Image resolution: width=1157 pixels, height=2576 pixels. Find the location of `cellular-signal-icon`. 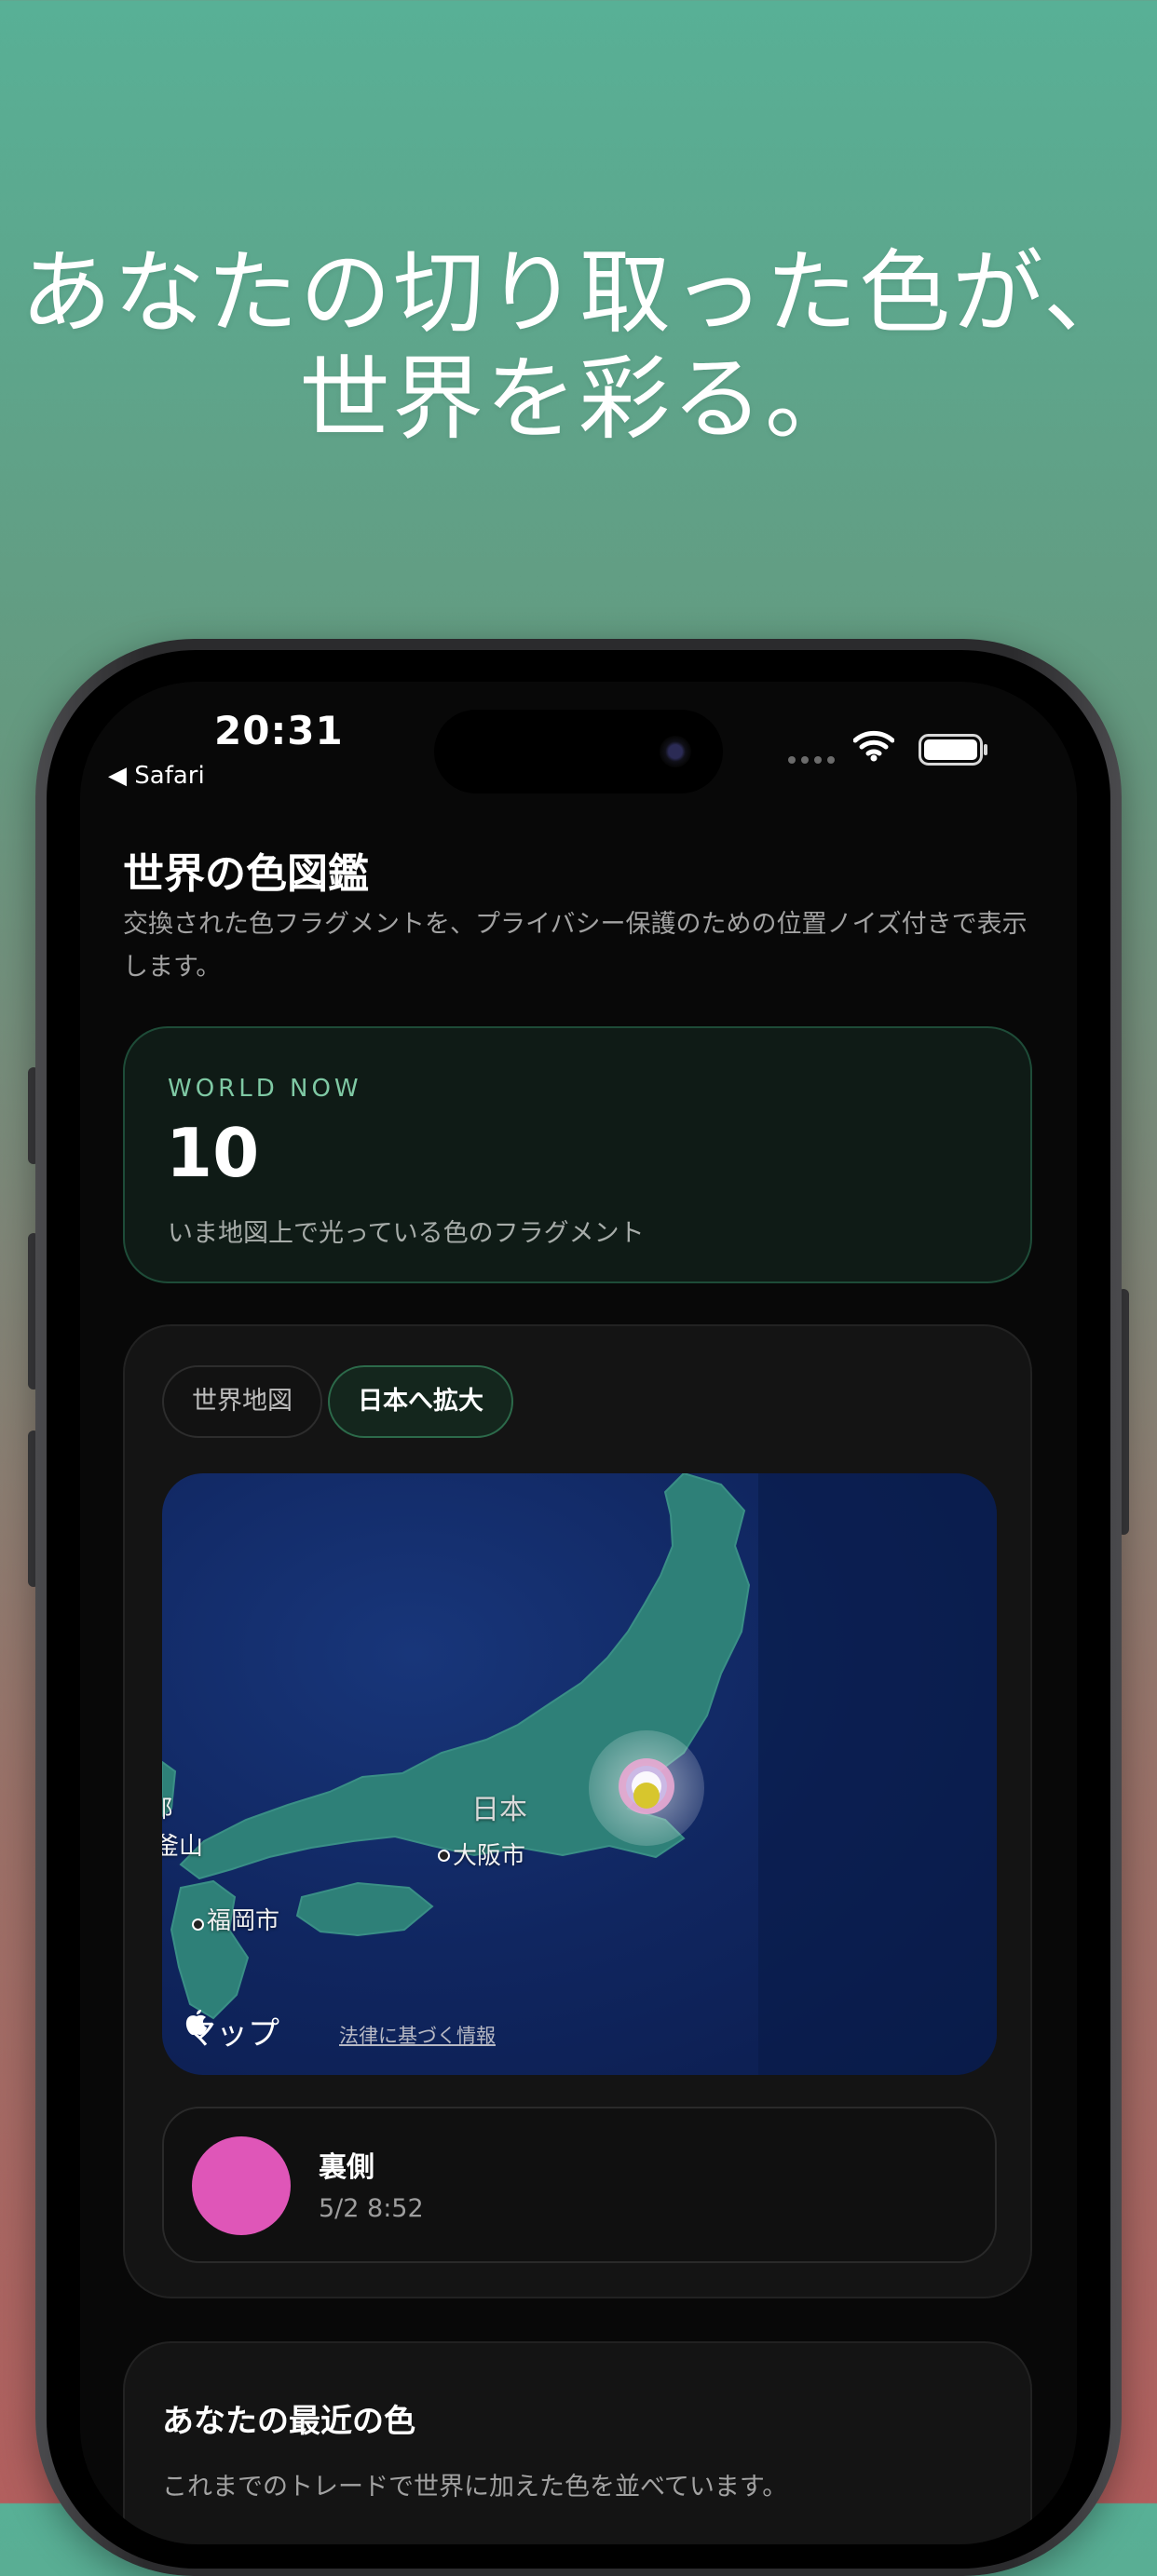

cellular-signal-icon is located at coordinates (811, 760).